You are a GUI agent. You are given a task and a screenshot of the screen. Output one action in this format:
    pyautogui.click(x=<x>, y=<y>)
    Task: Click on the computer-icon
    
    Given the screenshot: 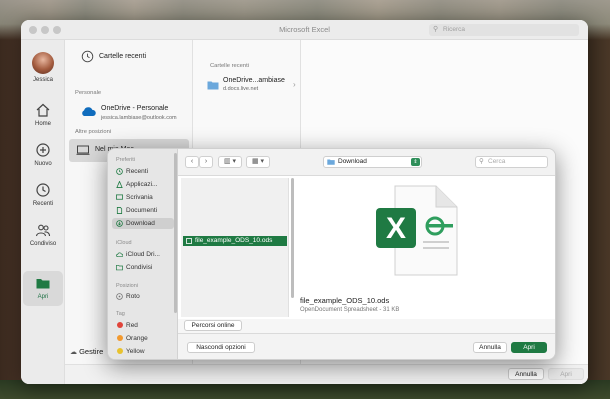 What is the action you would take?
    pyautogui.click(x=83, y=150)
    